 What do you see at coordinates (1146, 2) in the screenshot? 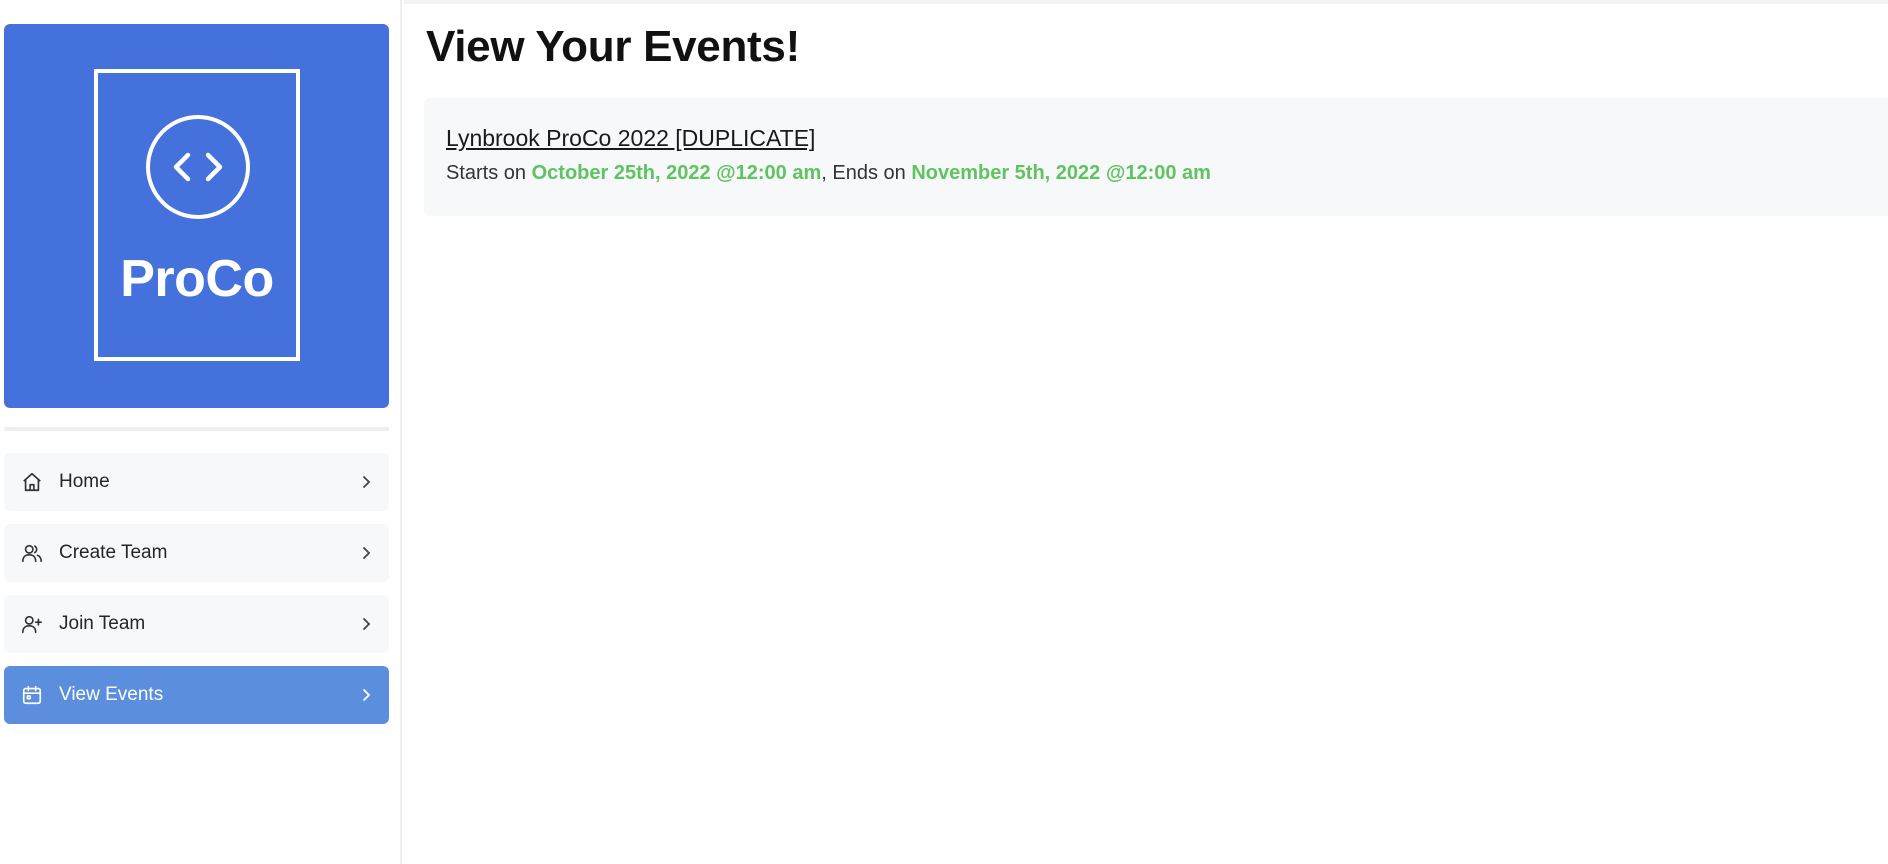
I see `top-border` at bounding box center [1146, 2].